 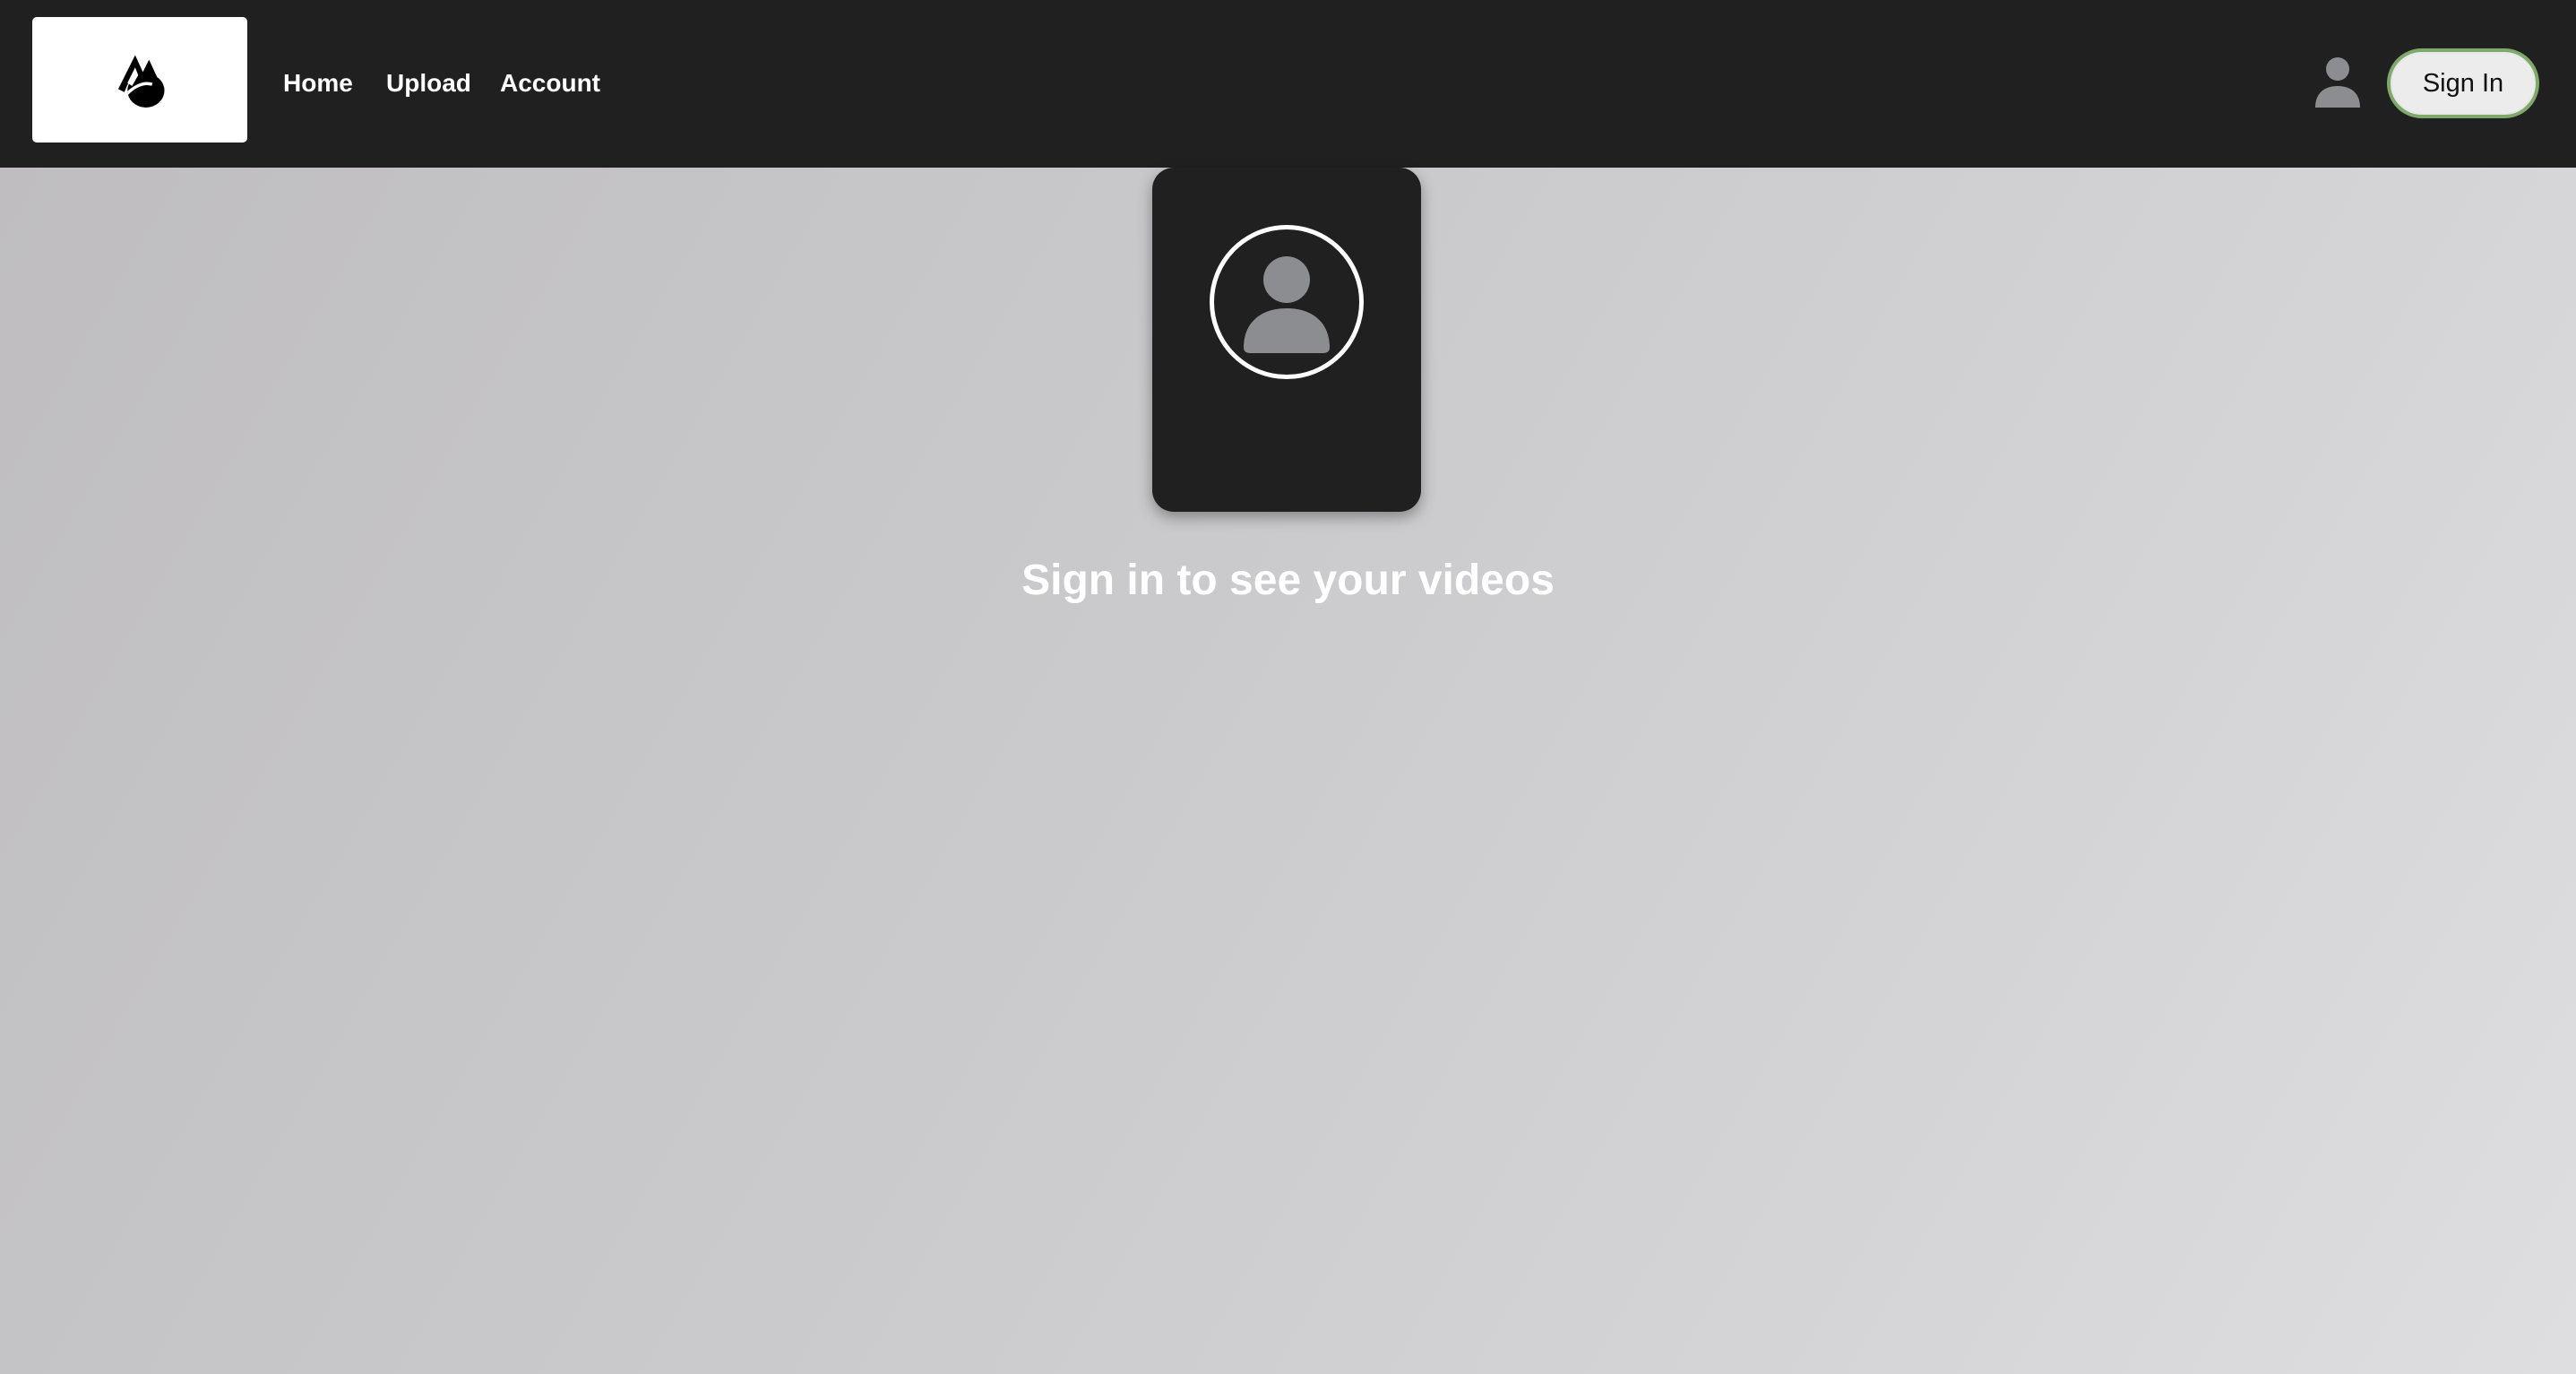 I want to click on sign-in-button: Sign In, so click(x=2463, y=83).